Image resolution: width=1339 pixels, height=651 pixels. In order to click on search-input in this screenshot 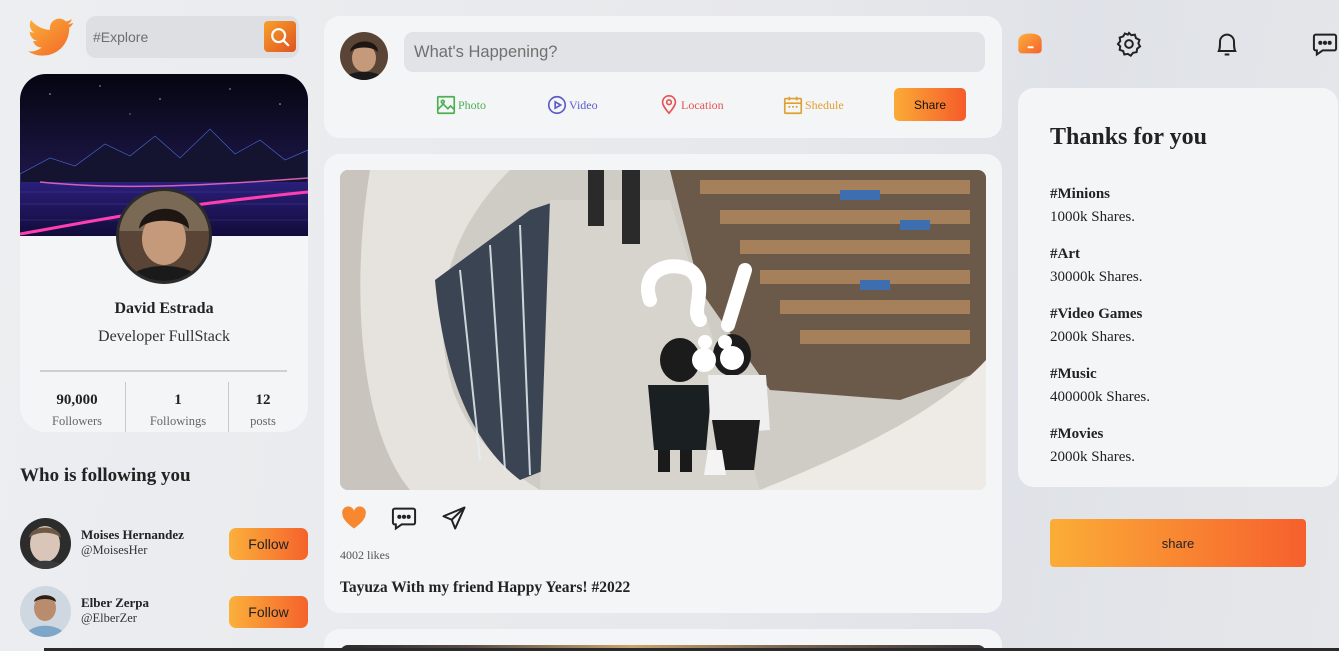, I will do `click(176, 37)`.